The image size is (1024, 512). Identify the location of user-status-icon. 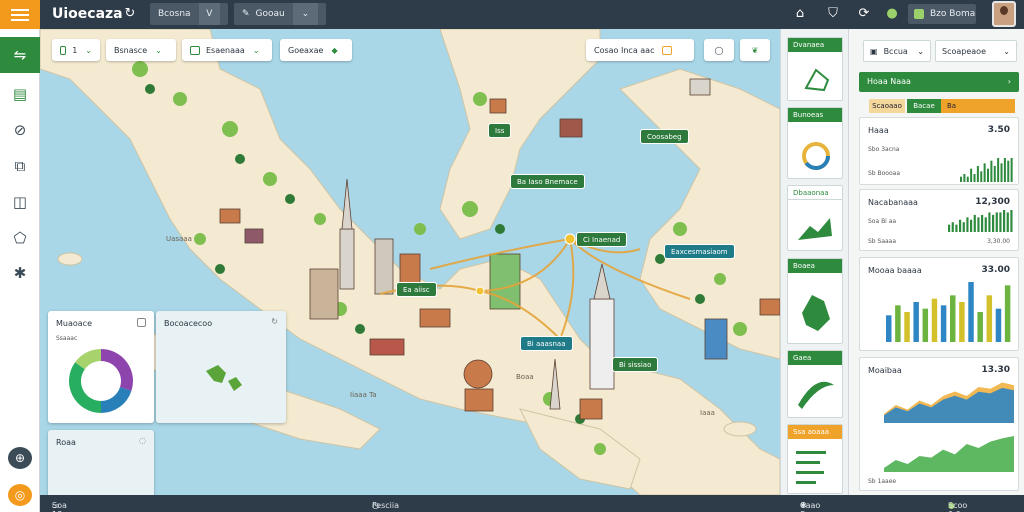
(919, 14).